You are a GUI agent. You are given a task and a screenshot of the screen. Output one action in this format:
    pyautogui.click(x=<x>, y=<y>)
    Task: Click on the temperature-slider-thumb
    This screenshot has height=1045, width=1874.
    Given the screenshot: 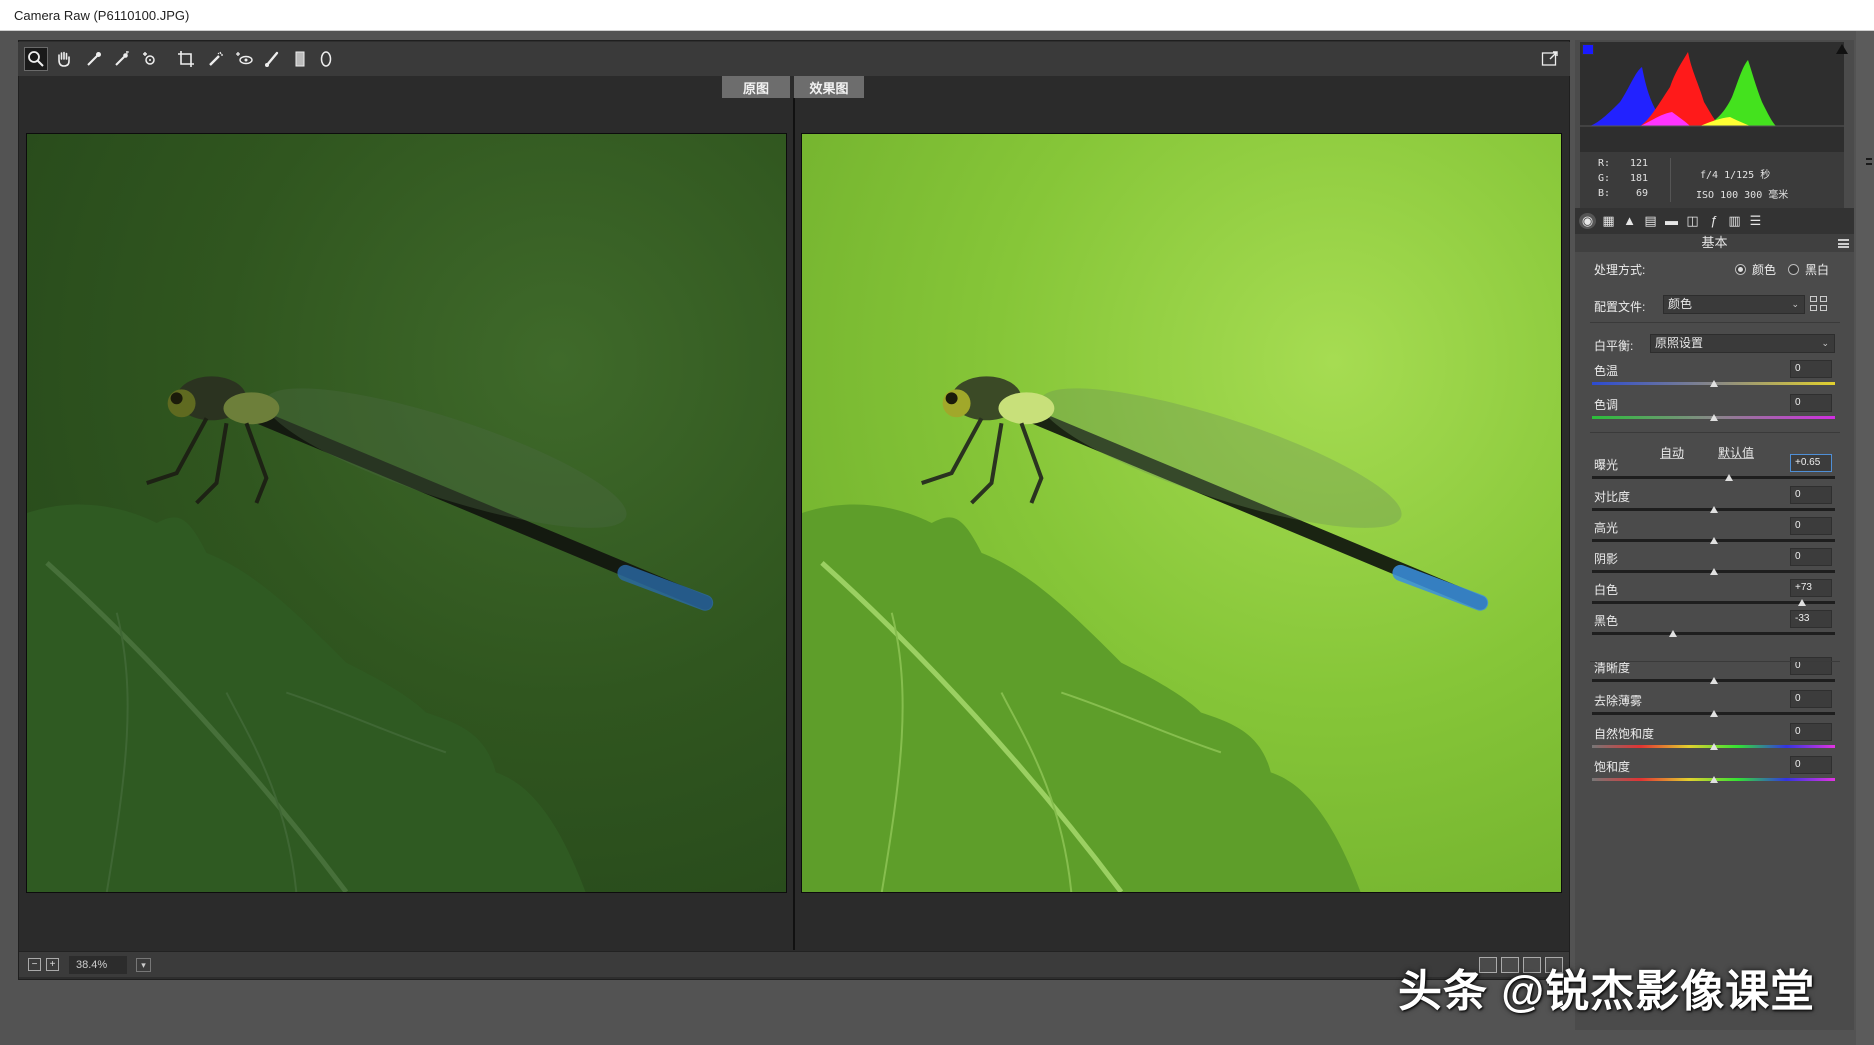 What is the action you would take?
    pyautogui.click(x=1713, y=383)
    